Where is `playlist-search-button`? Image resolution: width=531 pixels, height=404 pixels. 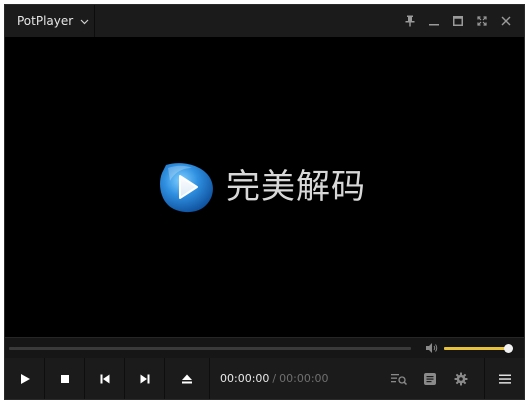 playlist-search-button is located at coordinates (399, 378).